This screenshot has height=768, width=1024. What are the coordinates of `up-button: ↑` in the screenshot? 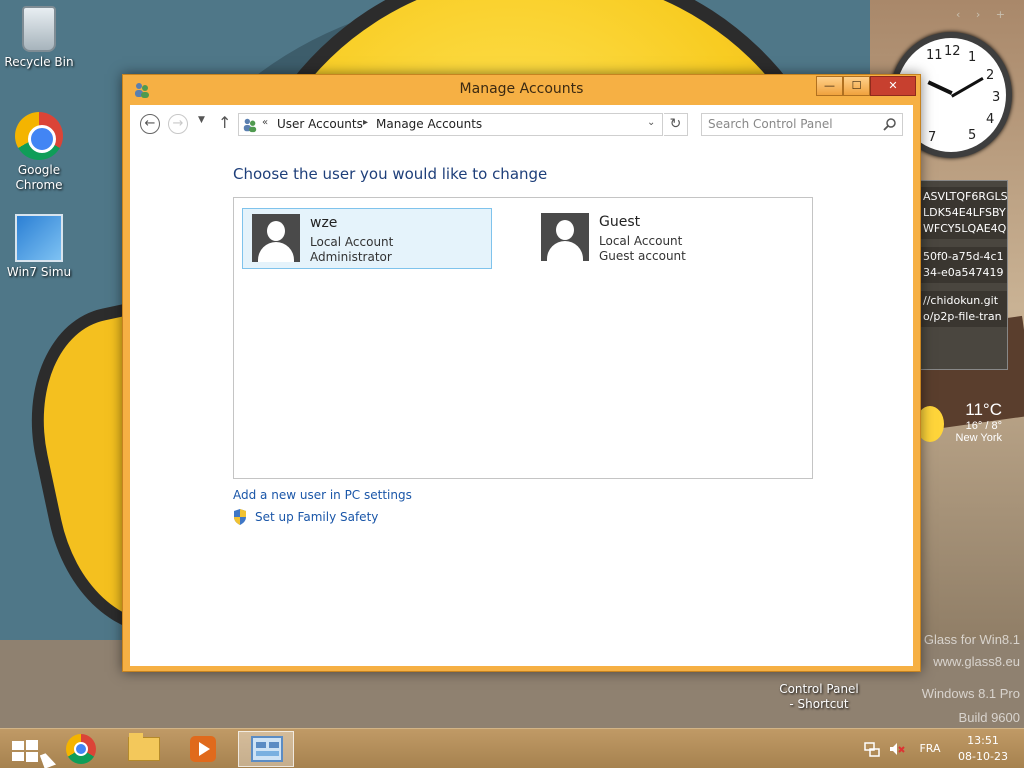 It's located at (224, 122).